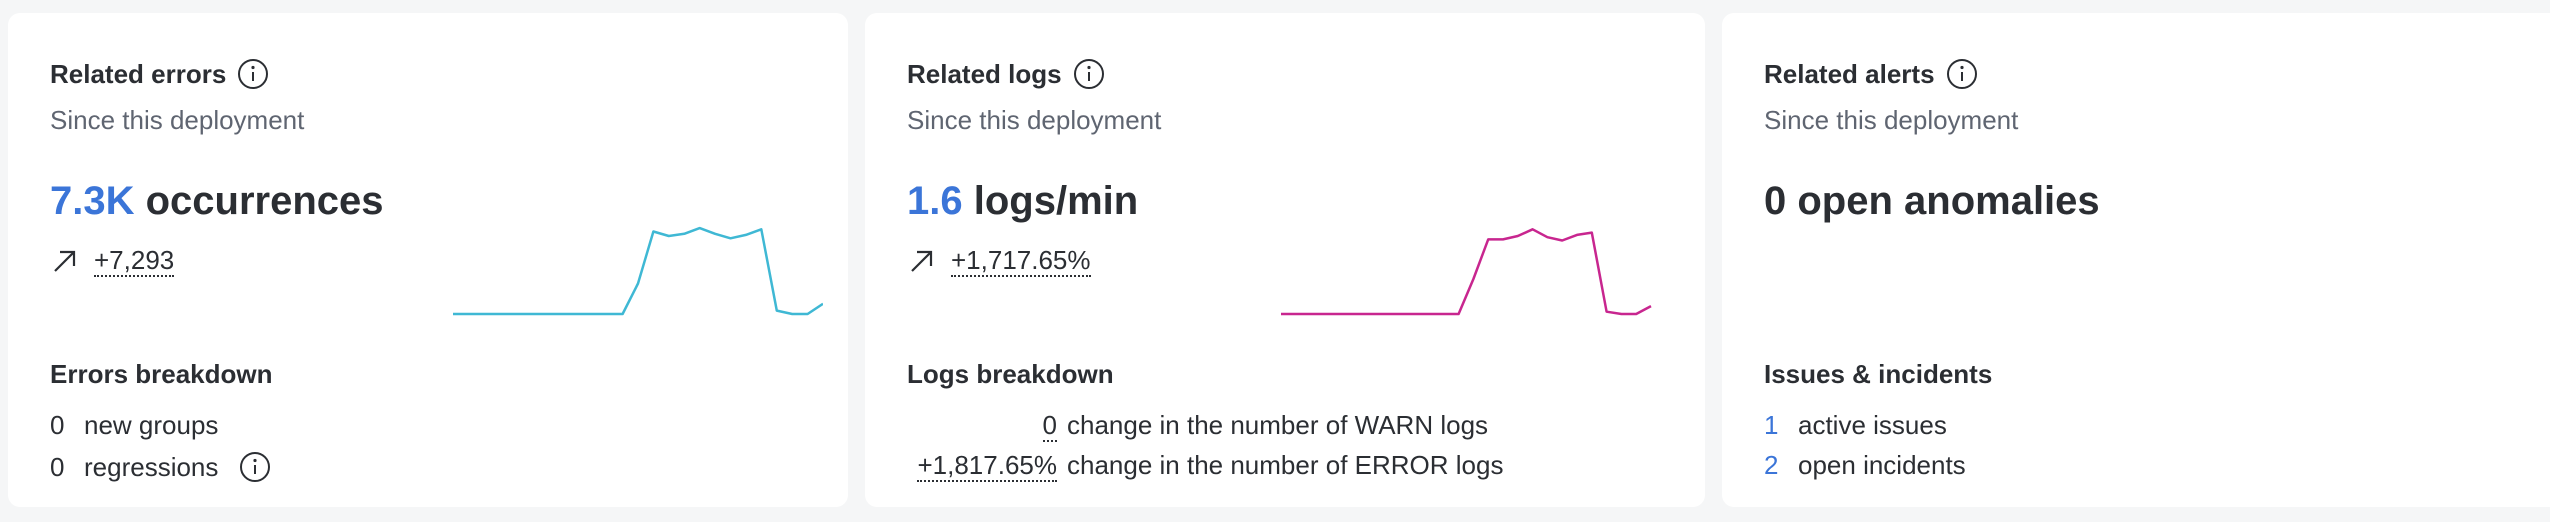  I want to click on card-header: Related alerts, so click(1871, 74).